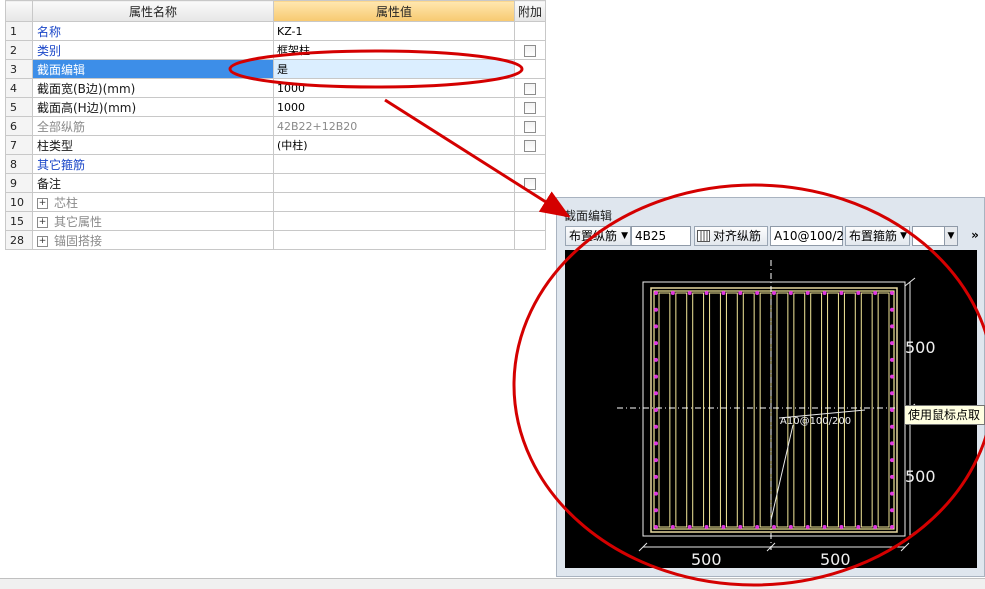 Image resolution: width=985 pixels, height=589 pixels. Describe the element at coordinates (394, 126) in the screenshot. I see `property-value: 42B22+12B20` at that location.